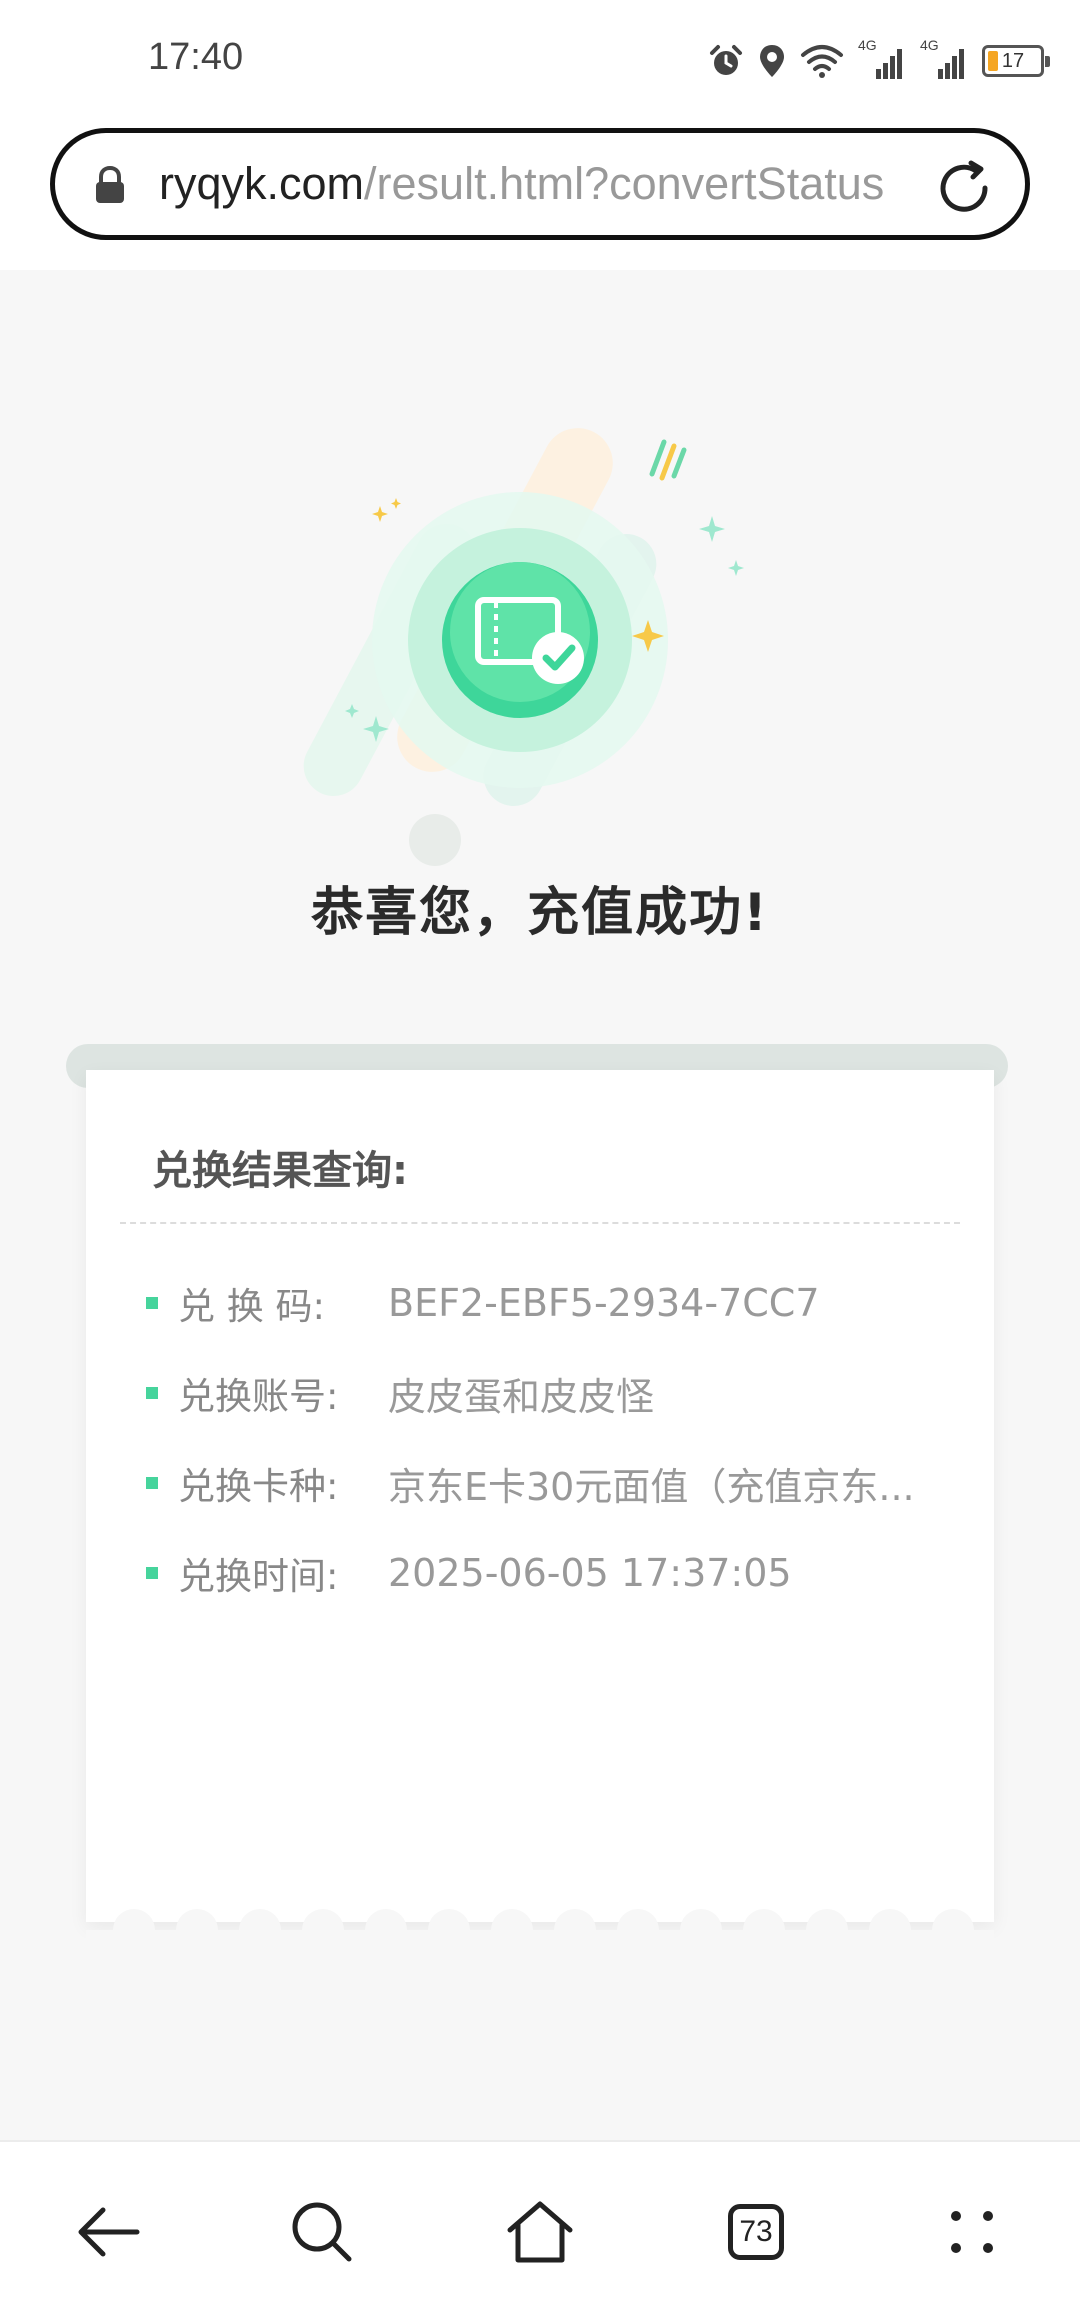  What do you see at coordinates (540, 1926) in the screenshot?
I see `card-scallop-edge` at bounding box center [540, 1926].